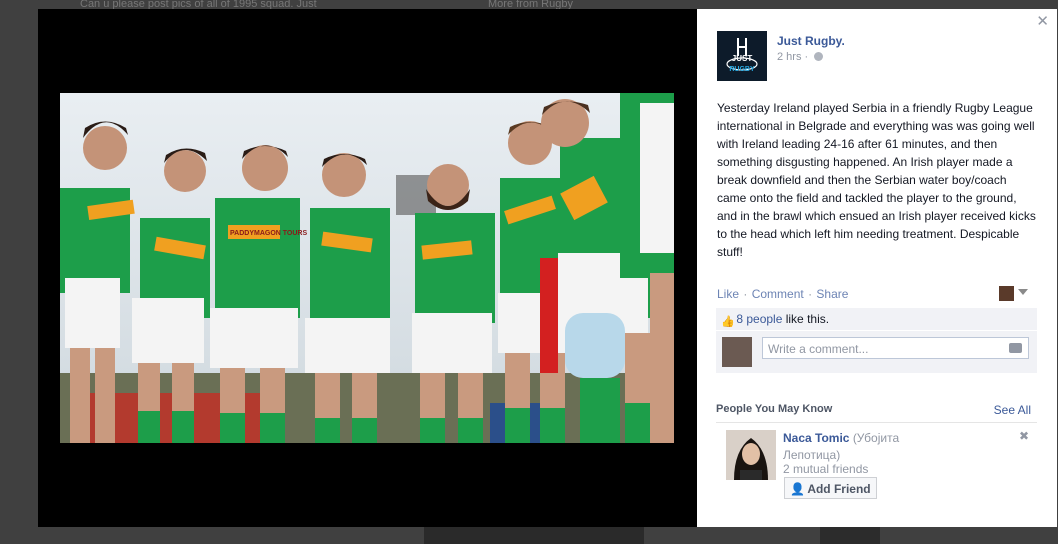  Describe the element at coordinates (1024, 436) in the screenshot. I see `dismiss-icon: ✖` at that location.